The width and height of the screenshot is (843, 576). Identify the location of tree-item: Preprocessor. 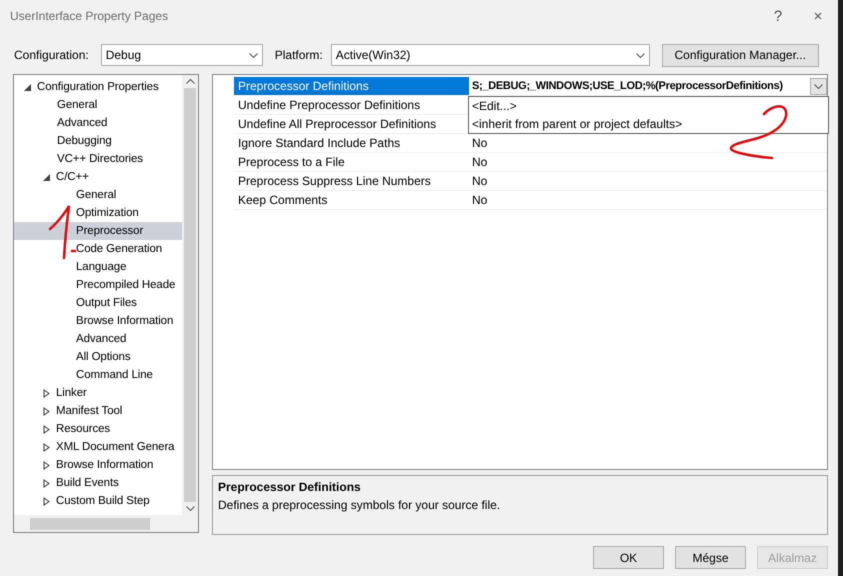
(98, 231).